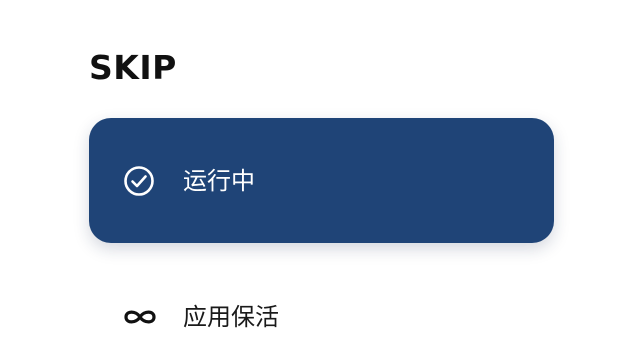 The image size is (640, 360). Describe the element at coordinates (139, 181) in the screenshot. I see `check-circle-icon` at that location.